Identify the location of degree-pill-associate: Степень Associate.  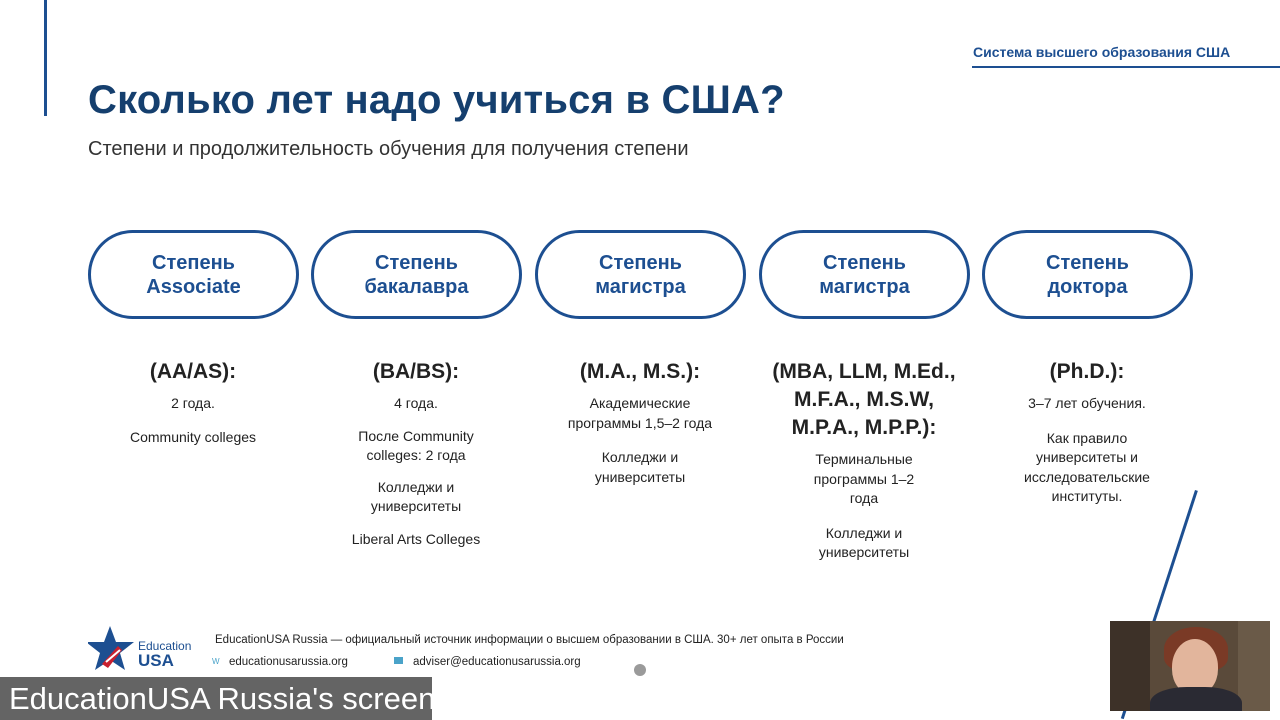
(193, 274).